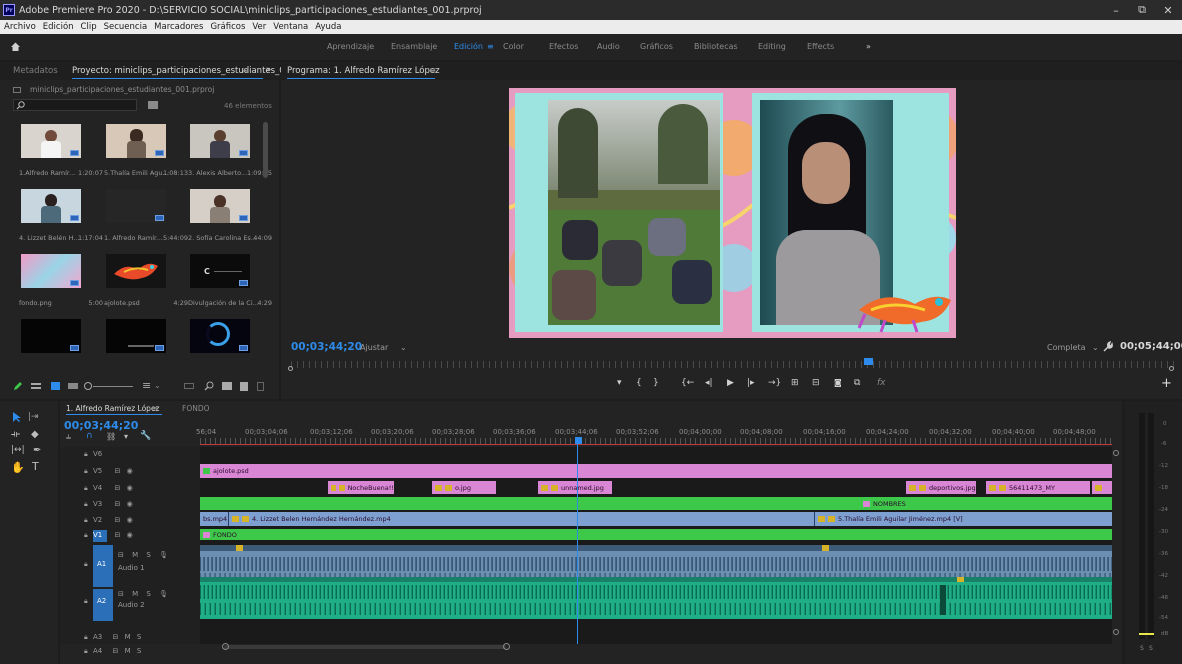  What do you see at coordinates (290, 27) in the screenshot?
I see `menu-ventana: Ventana` at bounding box center [290, 27].